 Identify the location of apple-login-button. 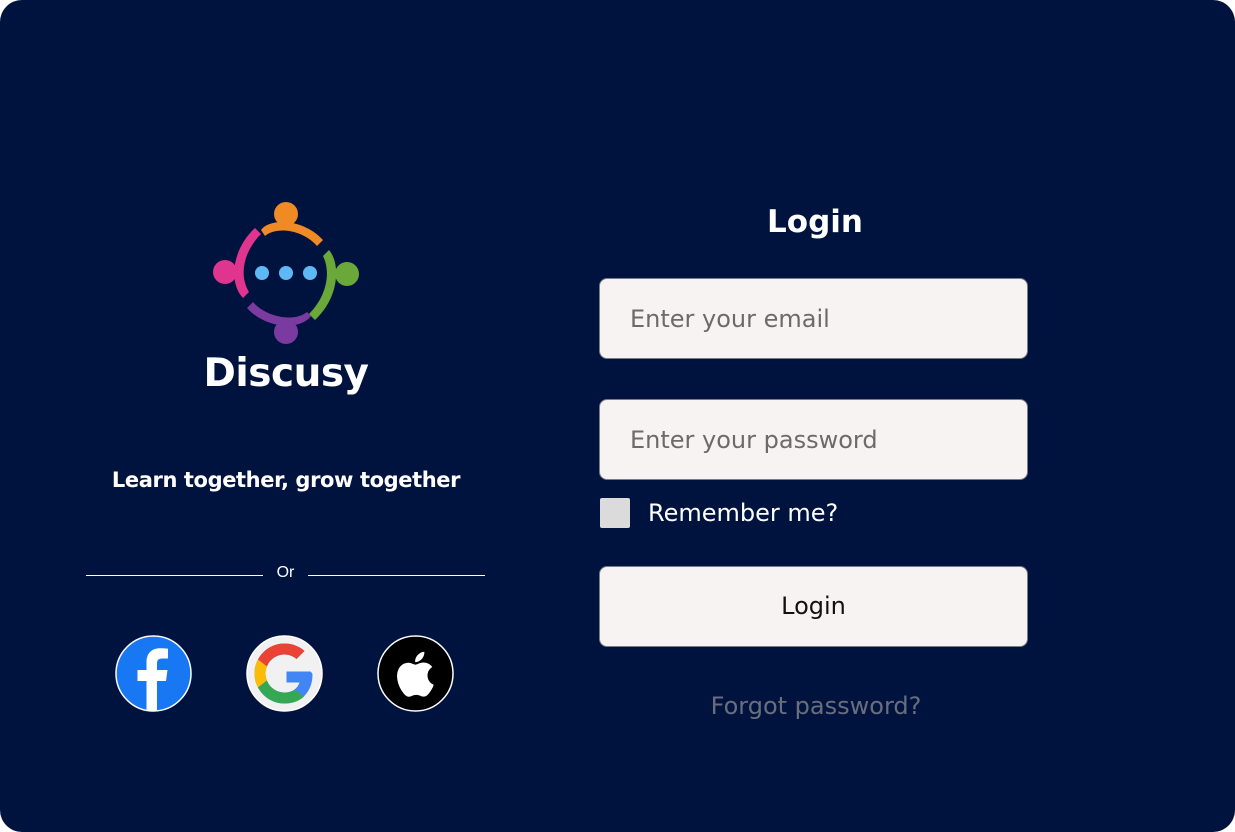
(415, 673).